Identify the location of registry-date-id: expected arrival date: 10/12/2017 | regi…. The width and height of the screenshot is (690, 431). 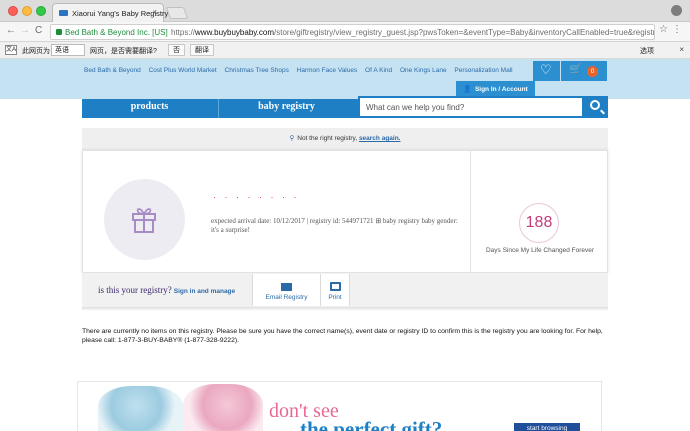
(292, 221).